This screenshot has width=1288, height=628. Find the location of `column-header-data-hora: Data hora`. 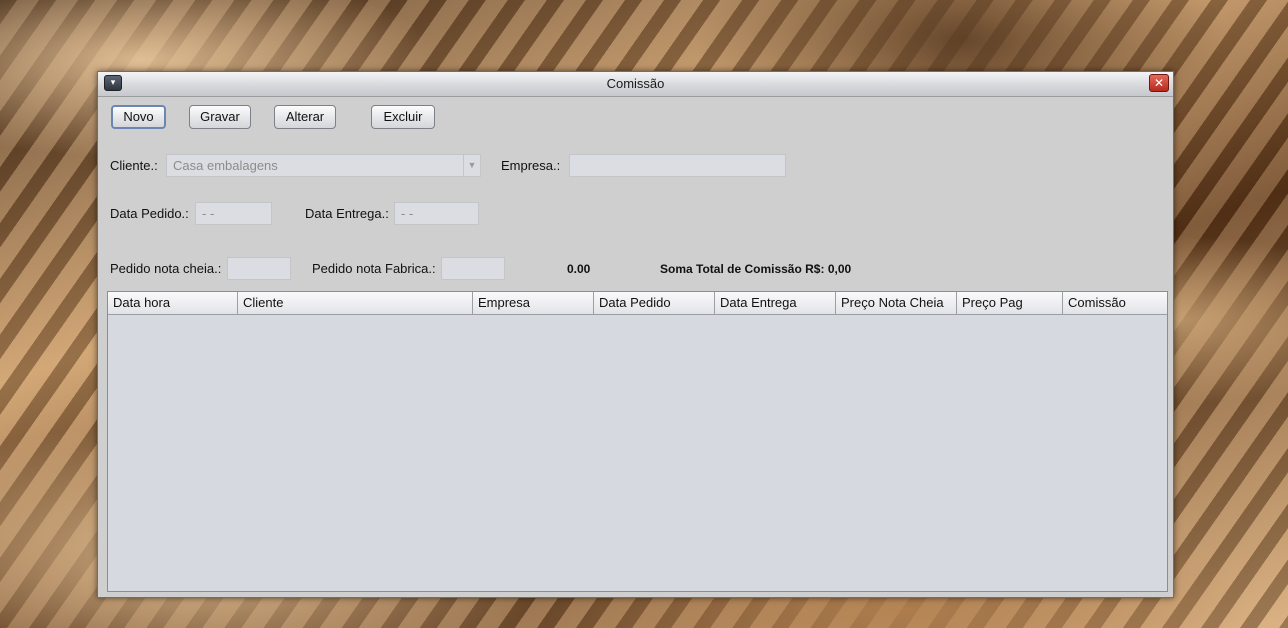

column-header-data-hora: Data hora is located at coordinates (173, 303).